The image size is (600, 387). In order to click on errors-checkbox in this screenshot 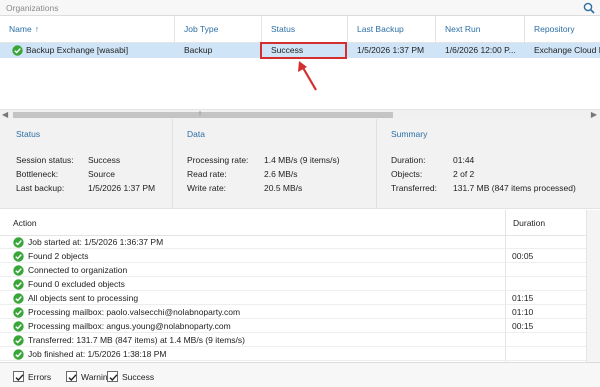, I will do `click(18, 376)`.